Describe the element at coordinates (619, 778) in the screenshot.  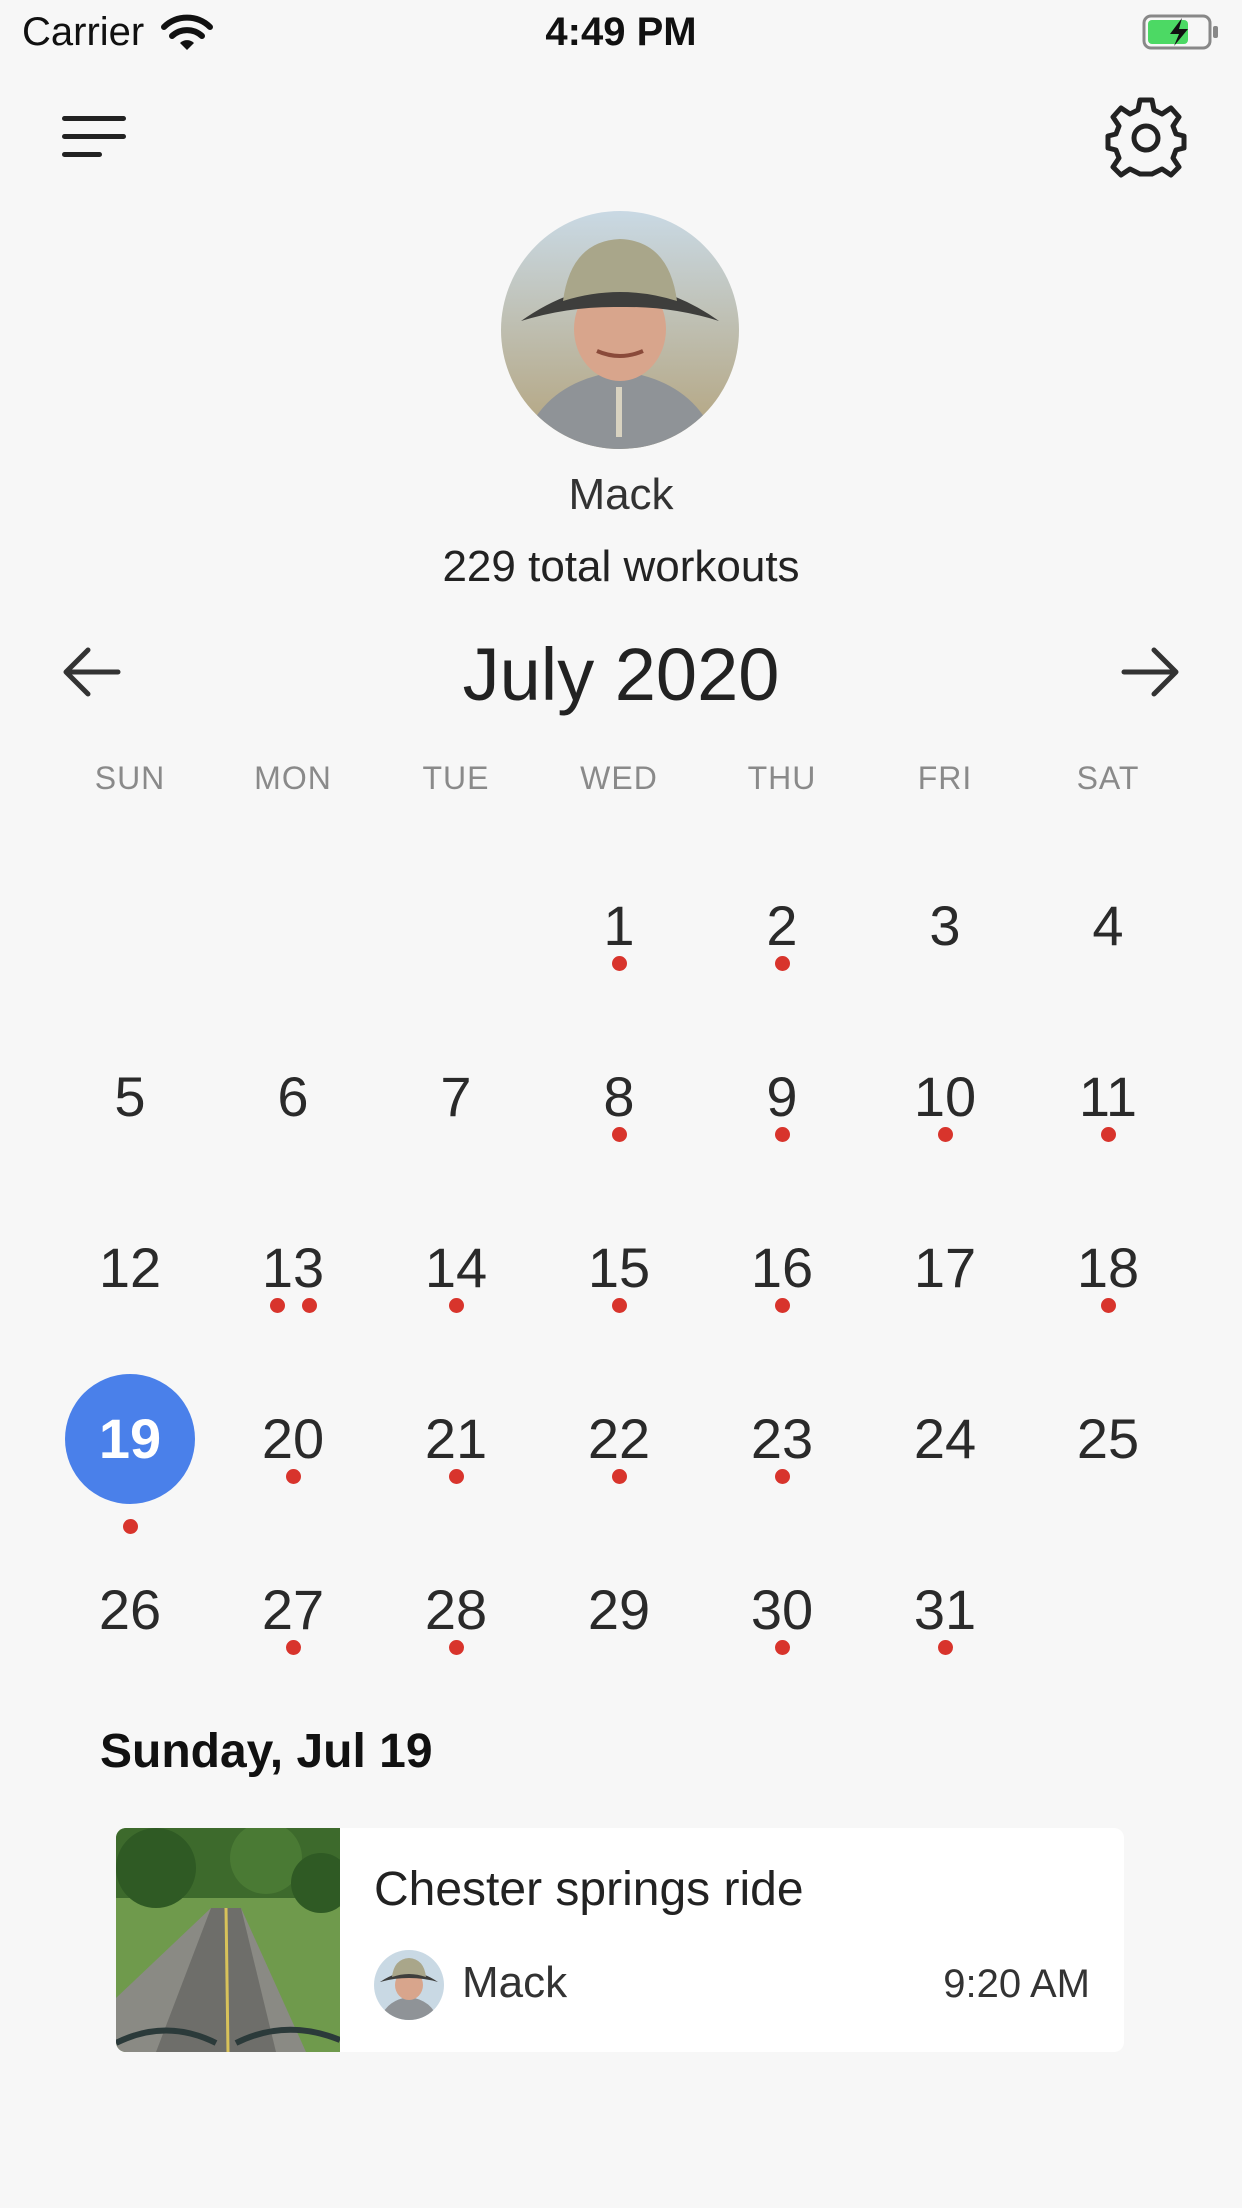
I see `weekday-label: WED` at that location.